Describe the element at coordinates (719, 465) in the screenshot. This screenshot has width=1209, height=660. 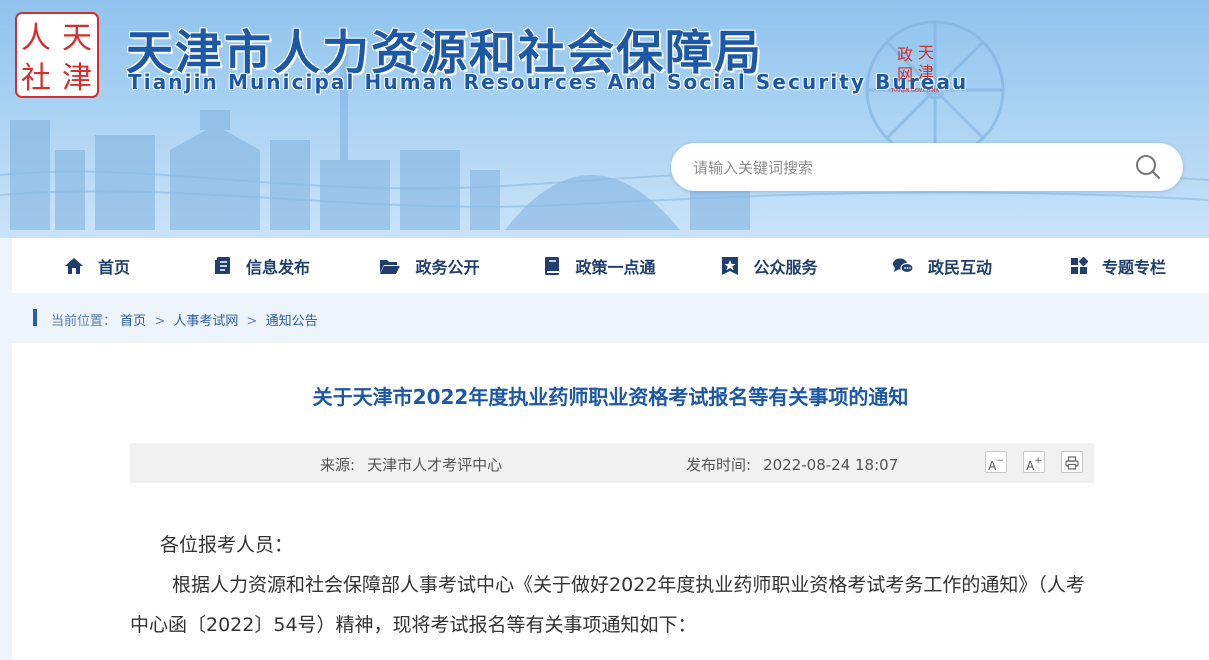
I see `time-label: 发布时间:` at that location.